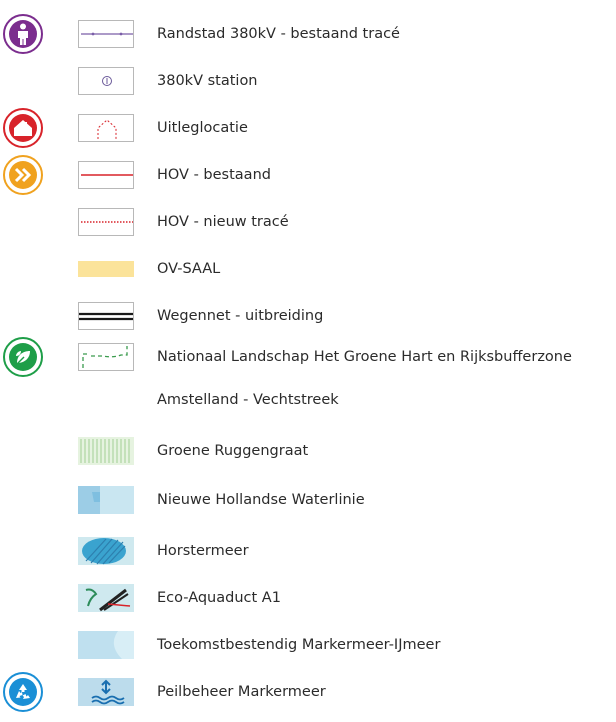  I want to click on legend-label: Peilbeheer Markermeer, so click(241, 692).